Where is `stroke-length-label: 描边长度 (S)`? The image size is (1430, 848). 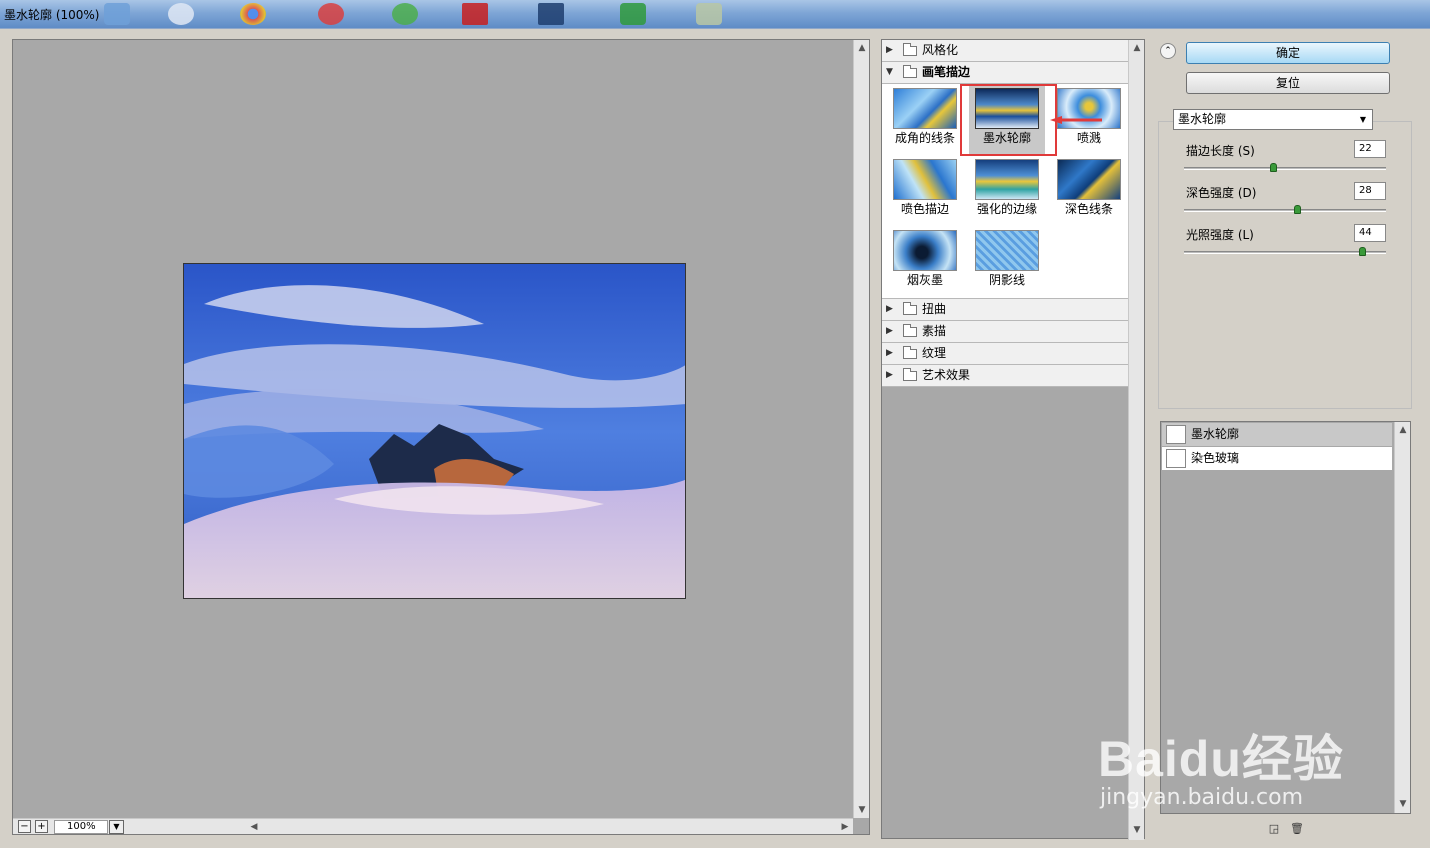
stroke-length-label: 描边长度 (S) is located at coordinates (1220, 151).